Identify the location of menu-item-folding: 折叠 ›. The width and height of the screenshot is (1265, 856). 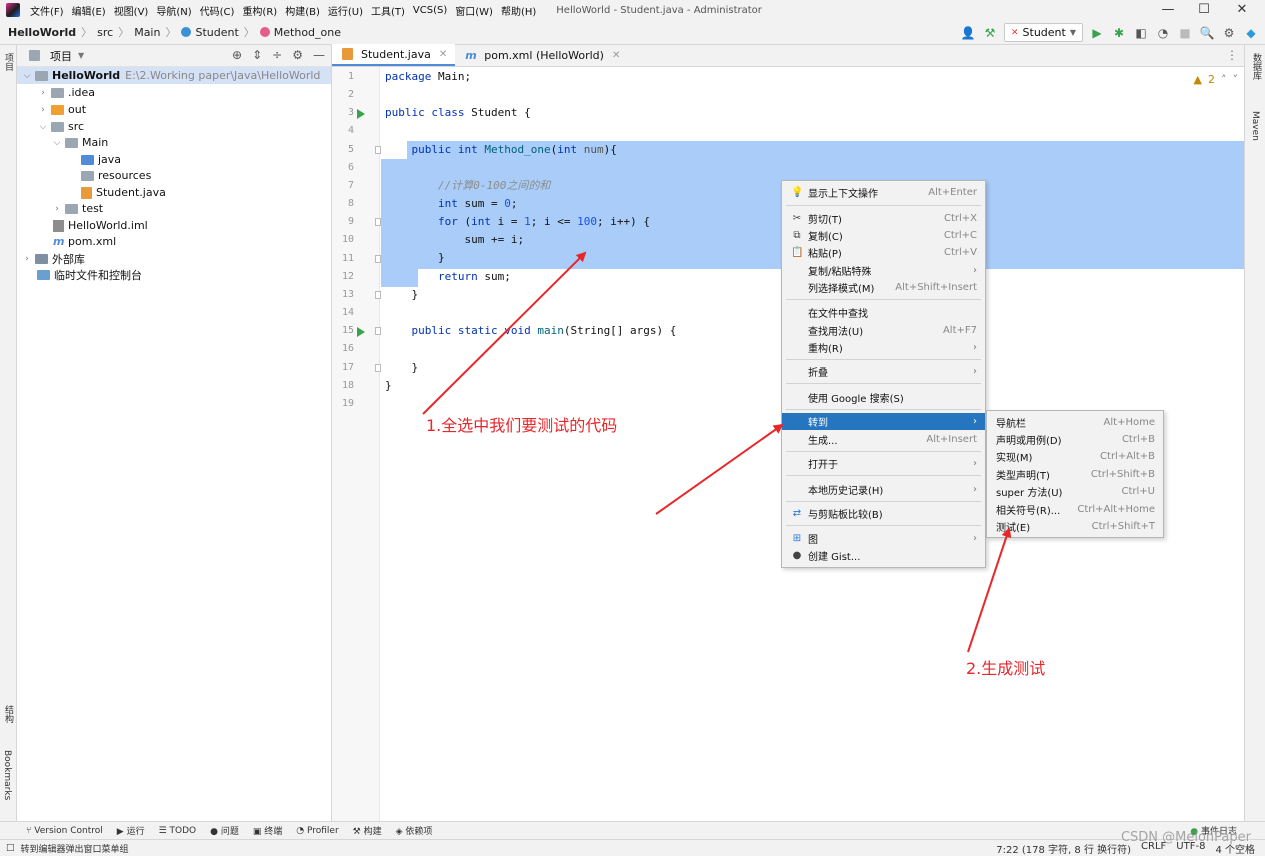
(883, 371).